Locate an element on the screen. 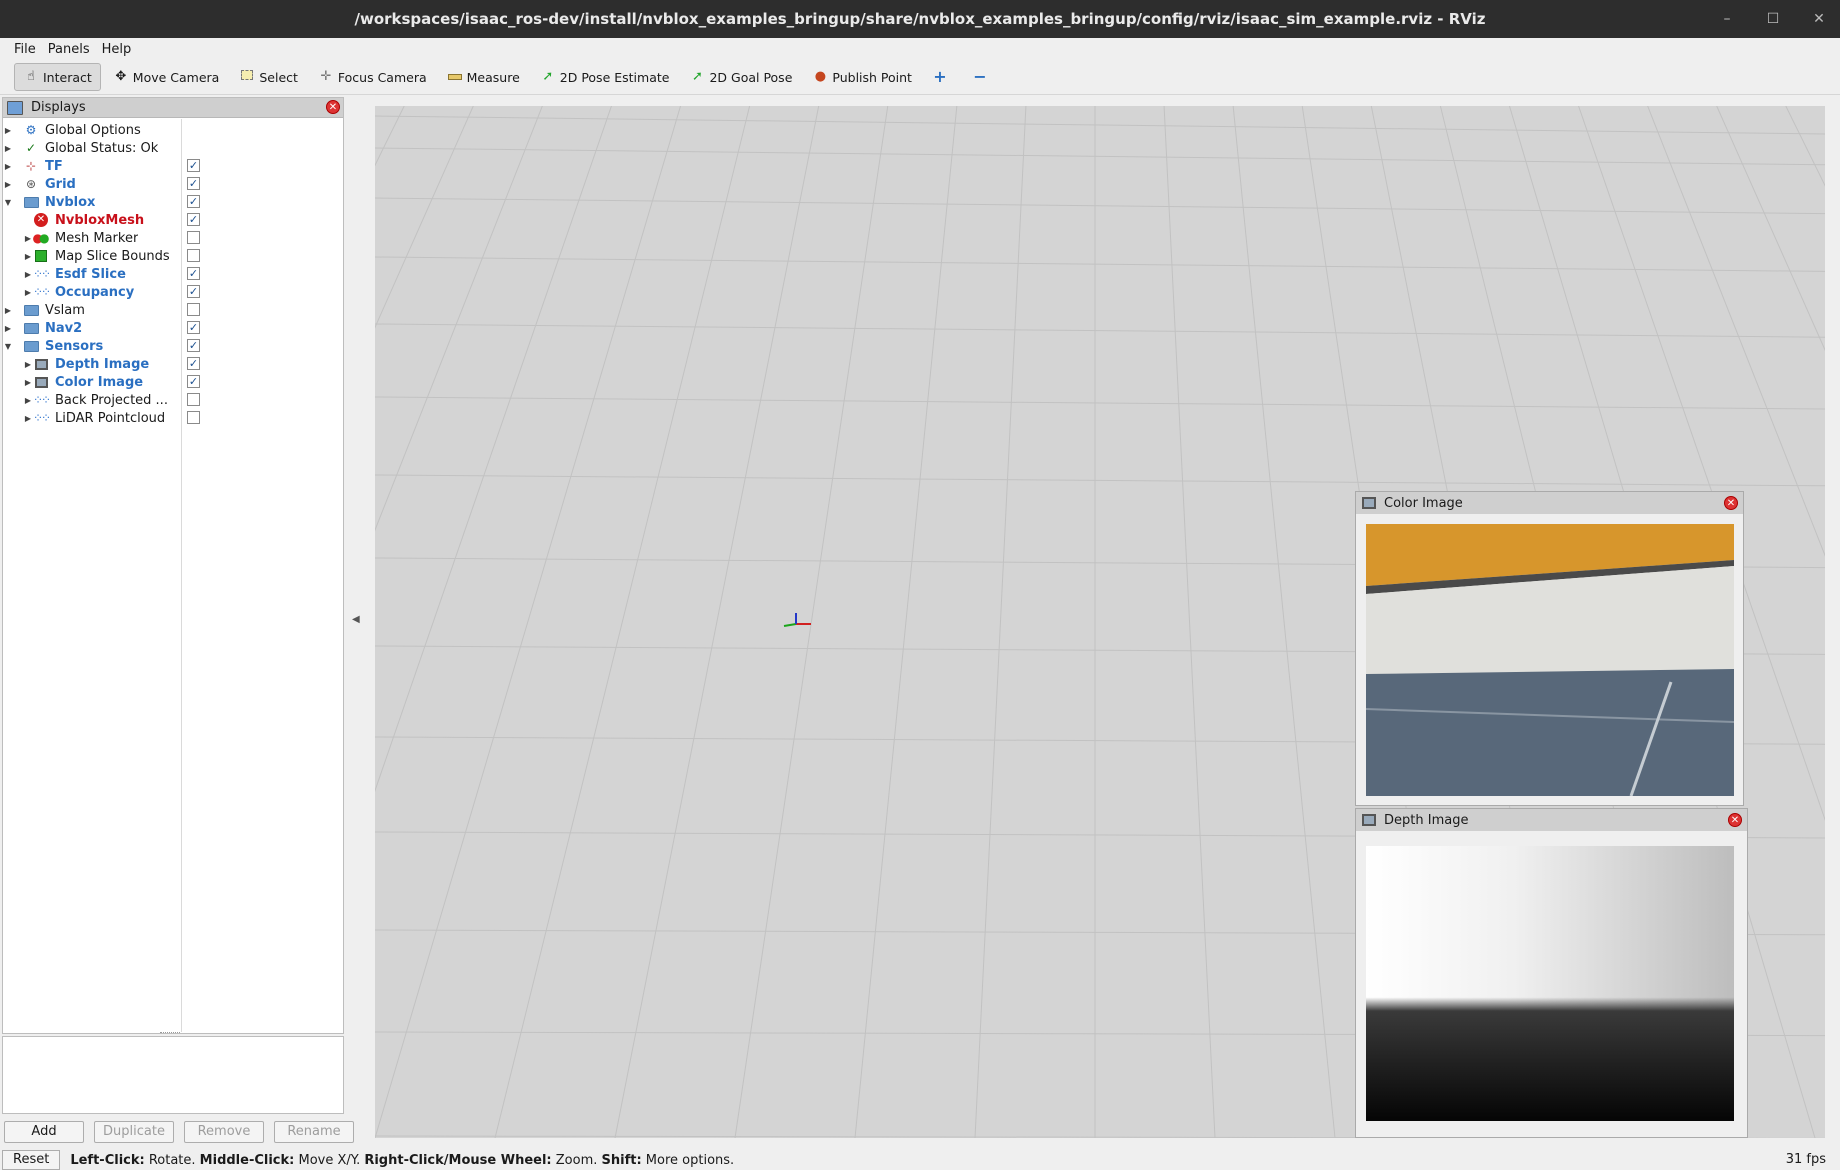 The height and width of the screenshot is (1170, 1840). tree-item-depth-image: ▶ Depth Image ✓ is located at coordinates (173, 364).